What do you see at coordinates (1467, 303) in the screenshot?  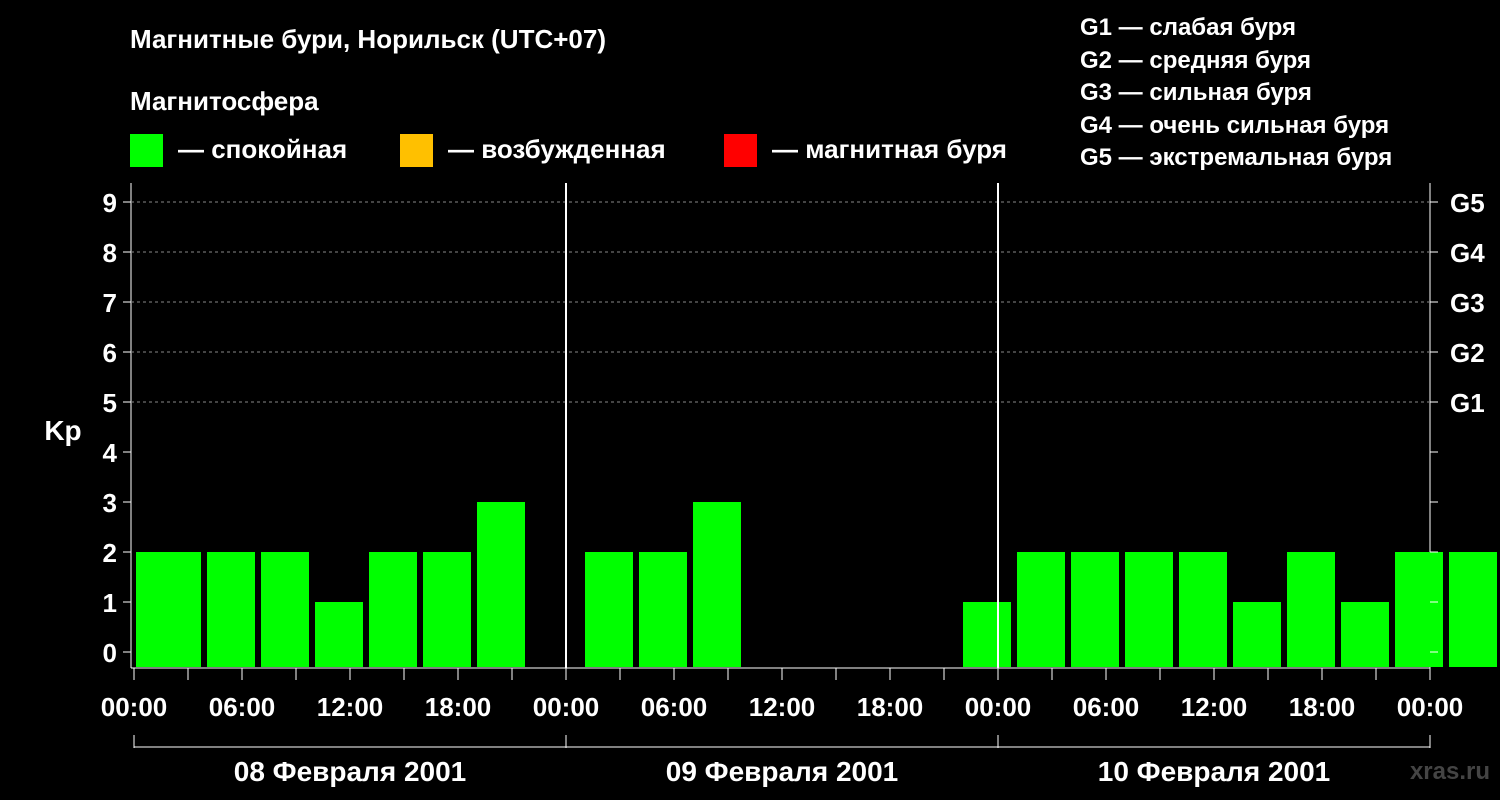 I see `g-level-label: G3` at bounding box center [1467, 303].